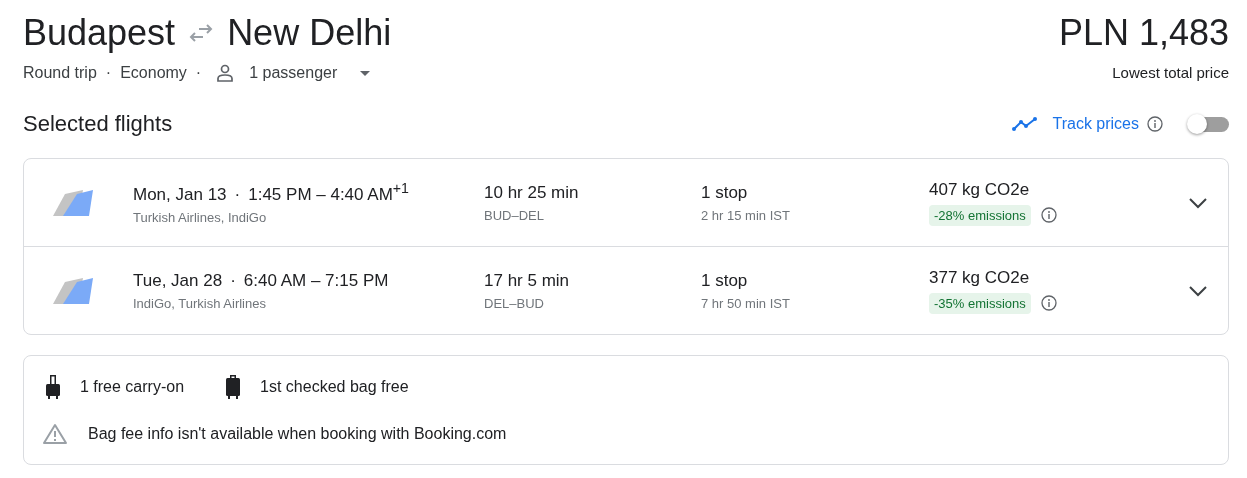  I want to click on route-codes: BUD–DEL, so click(514, 215).